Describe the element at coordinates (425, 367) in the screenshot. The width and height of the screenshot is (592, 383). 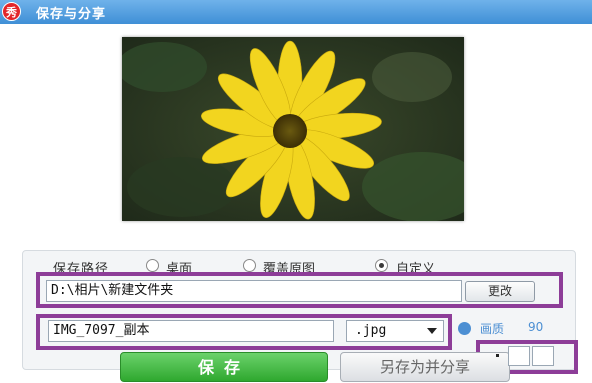
I see `save-as-share-button: 另存为并分享` at that location.